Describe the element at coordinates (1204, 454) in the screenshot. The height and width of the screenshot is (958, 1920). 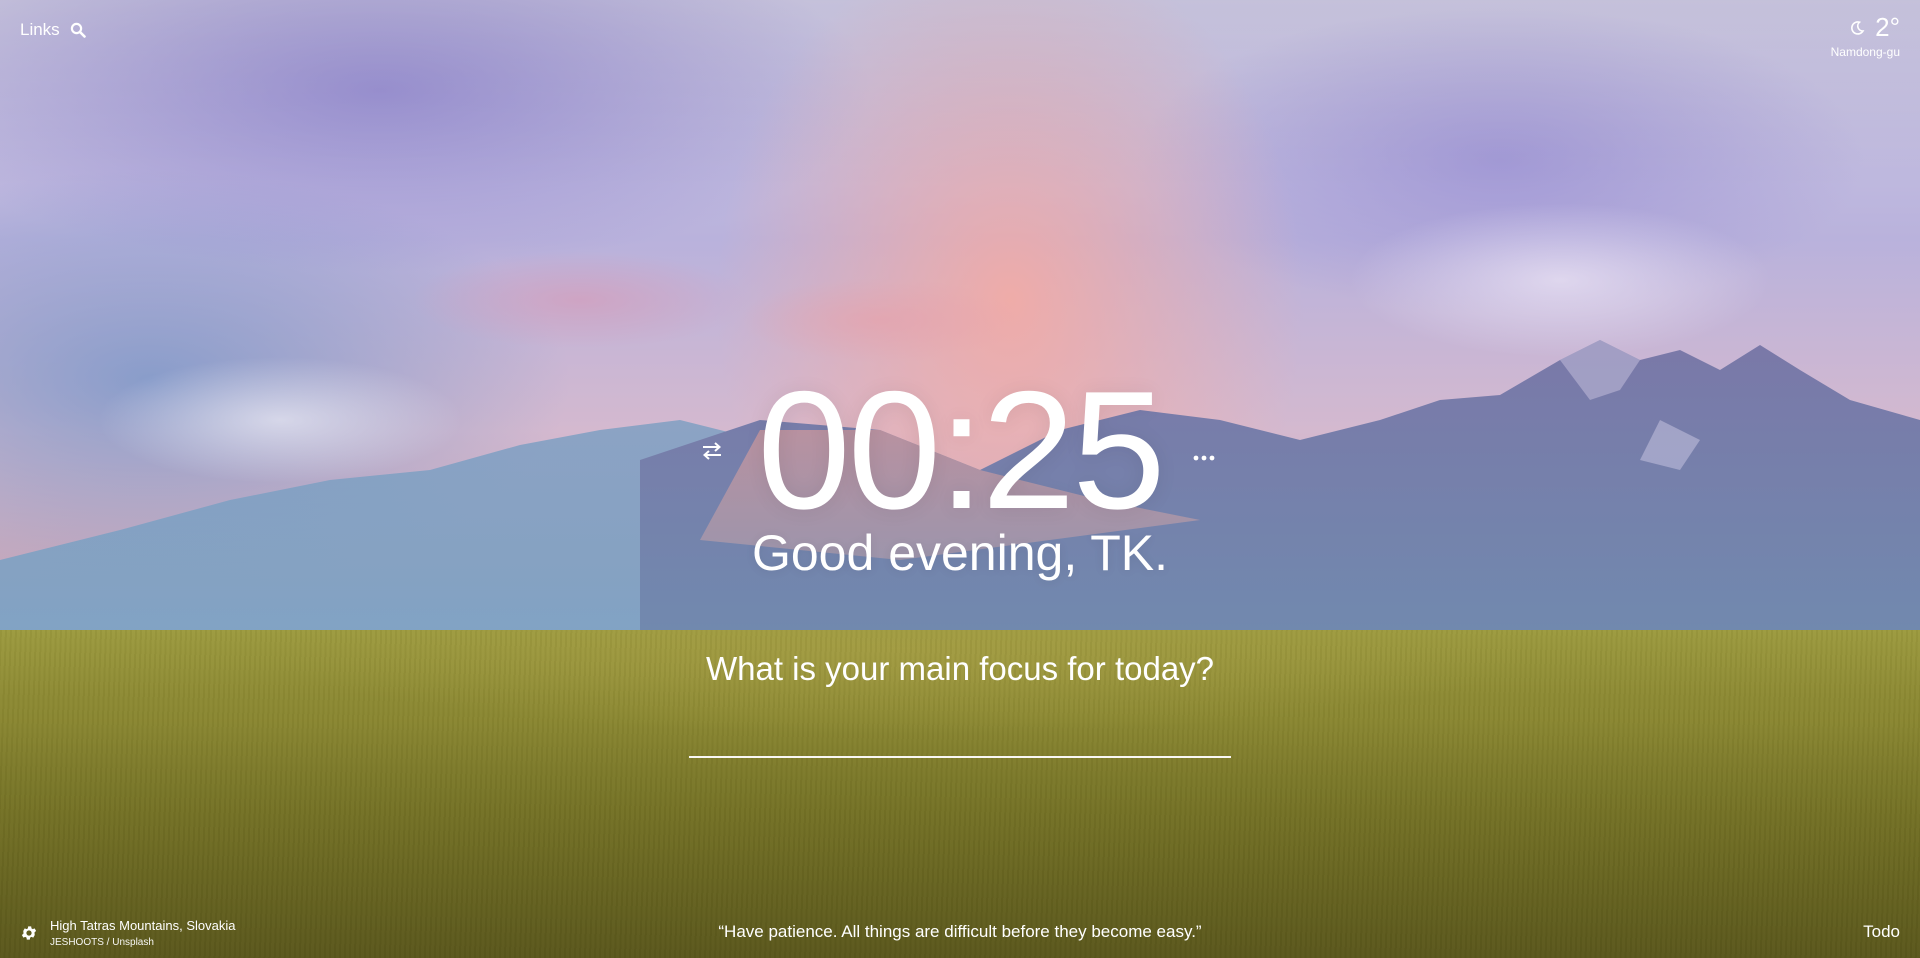
I see `more-icon` at that location.